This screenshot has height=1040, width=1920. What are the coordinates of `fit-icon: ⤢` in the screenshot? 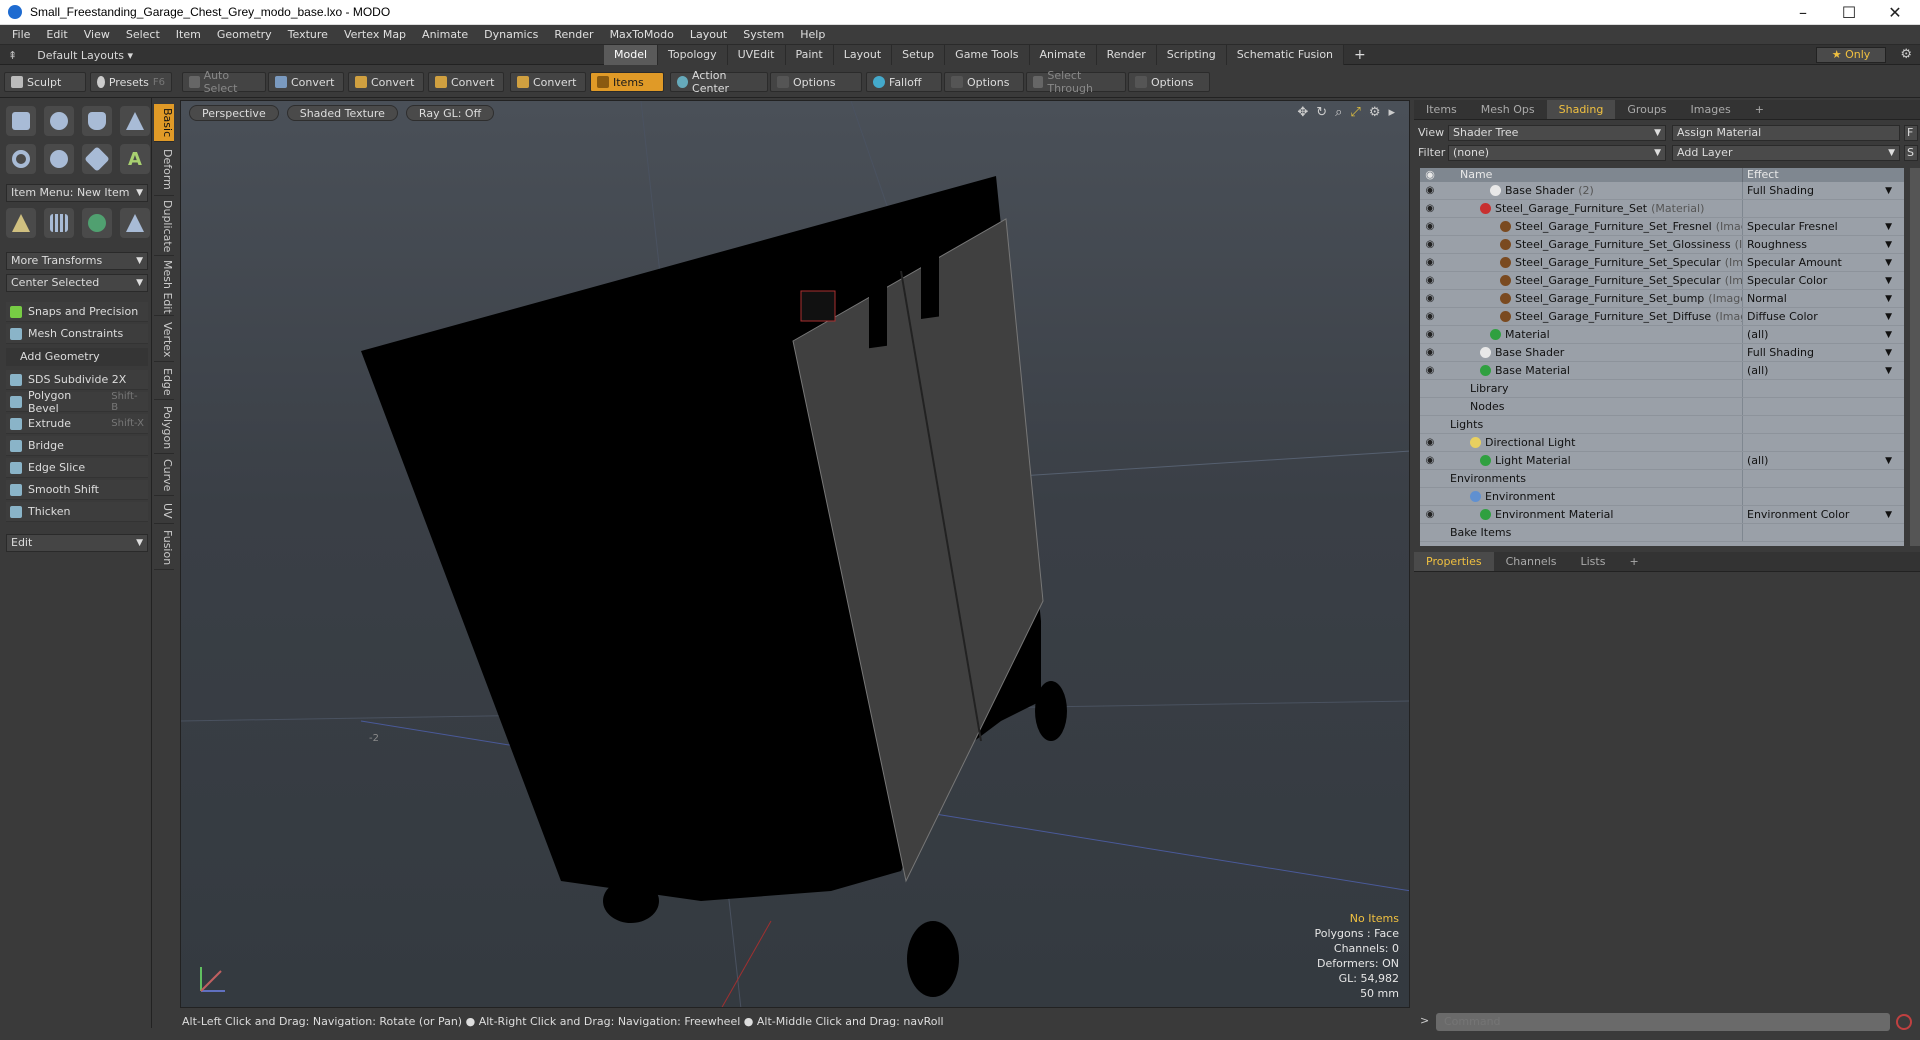 It's located at (1355, 112).